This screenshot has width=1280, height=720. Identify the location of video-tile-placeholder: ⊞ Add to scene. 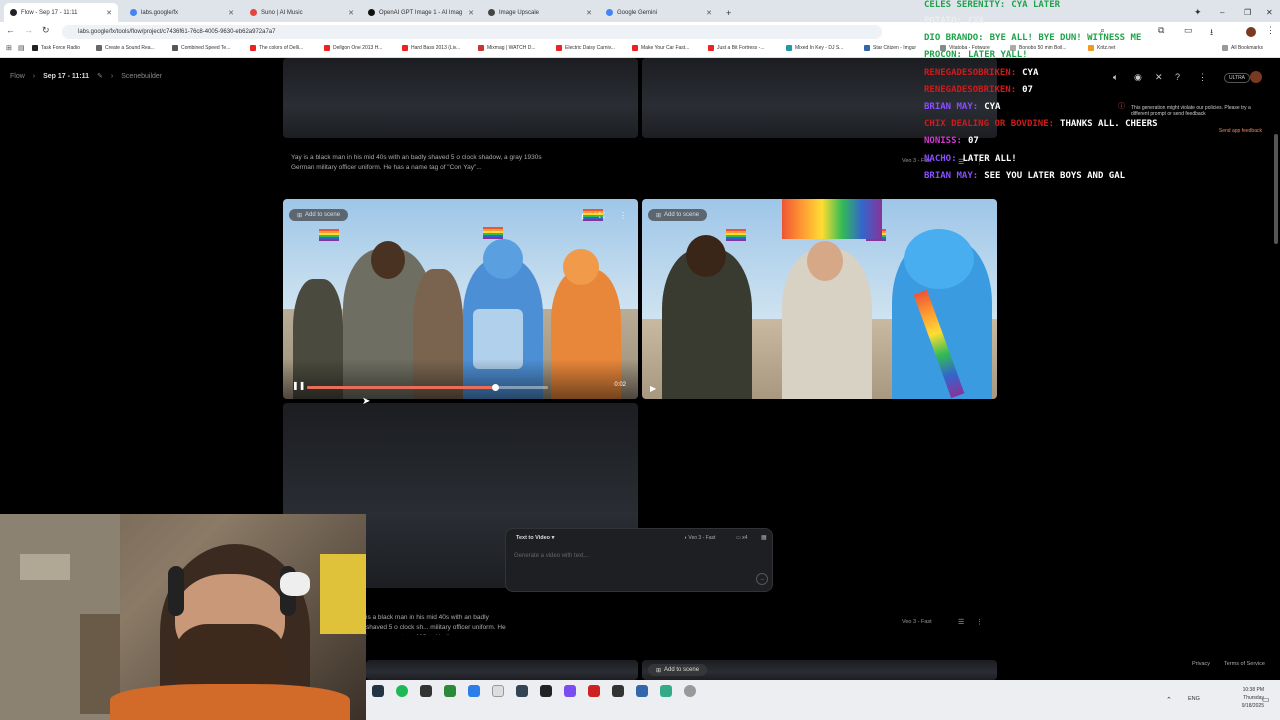
(819, 670).